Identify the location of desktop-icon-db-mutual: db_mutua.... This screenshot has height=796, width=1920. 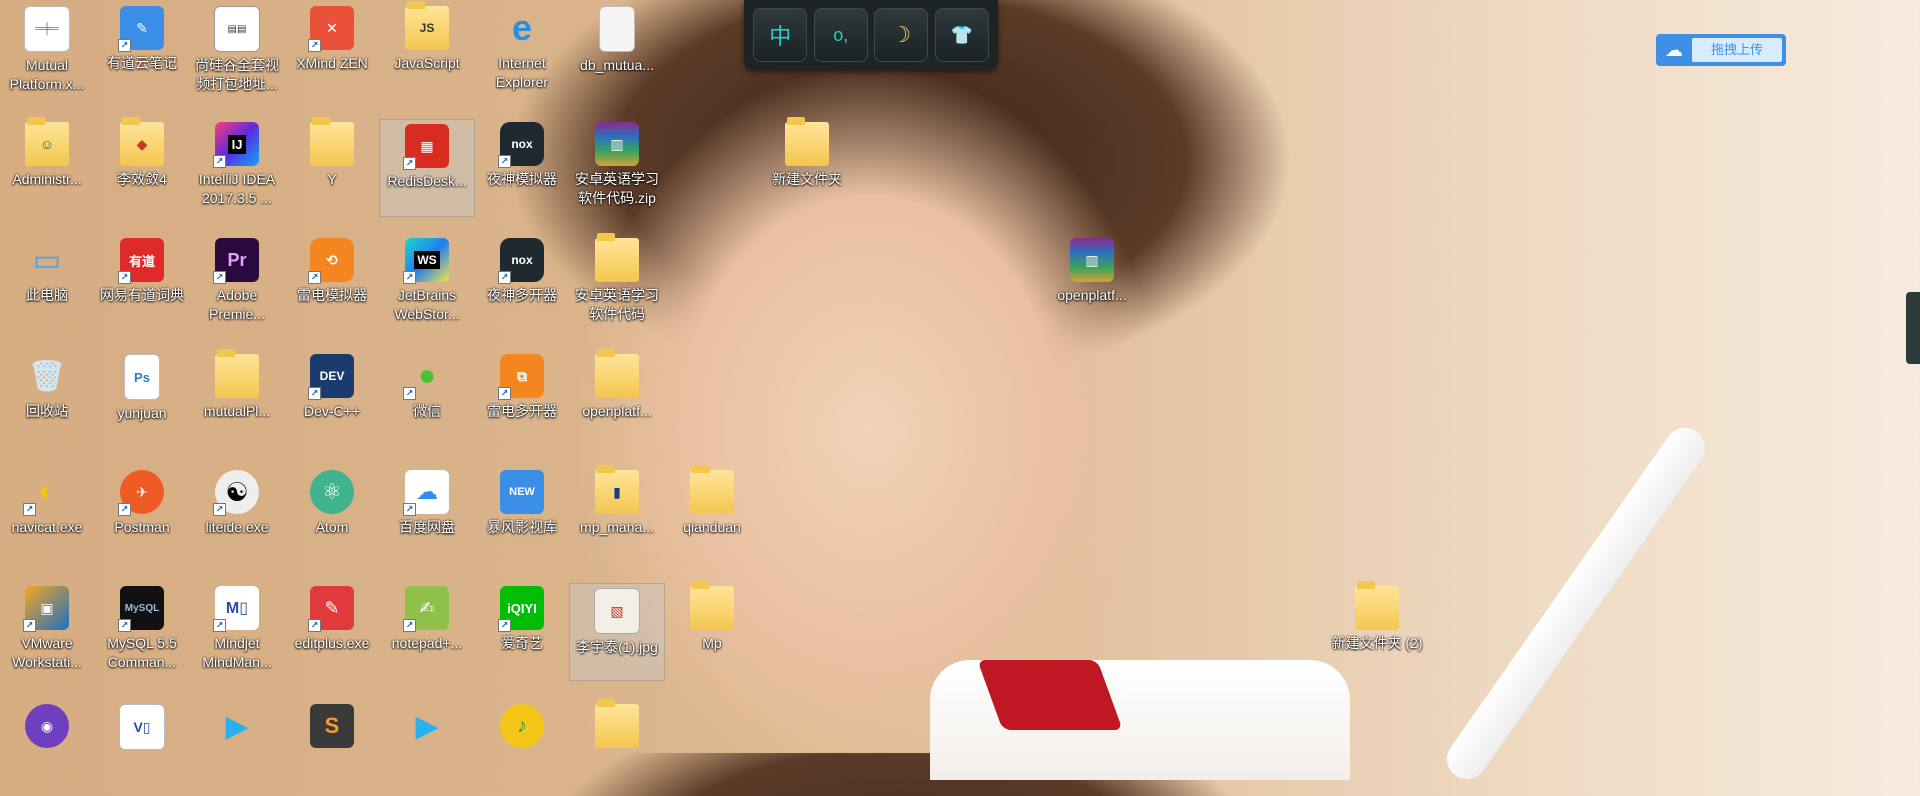
(617, 50).